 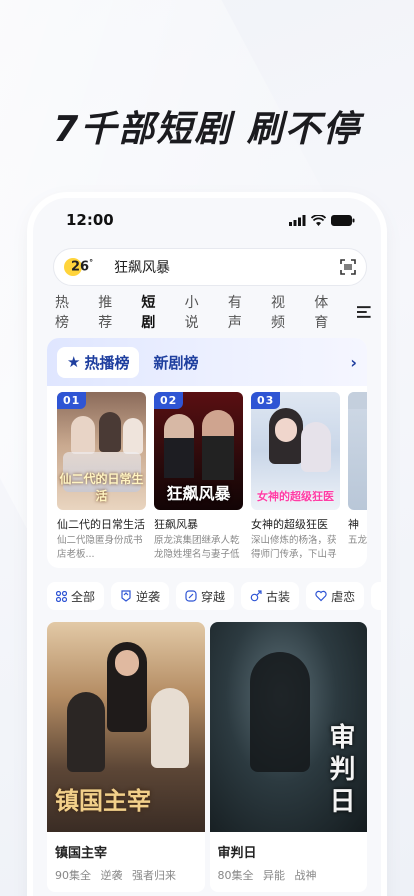 What do you see at coordinates (111, 875) in the screenshot?
I see `drama-tag: 逆袭` at bounding box center [111, 875].